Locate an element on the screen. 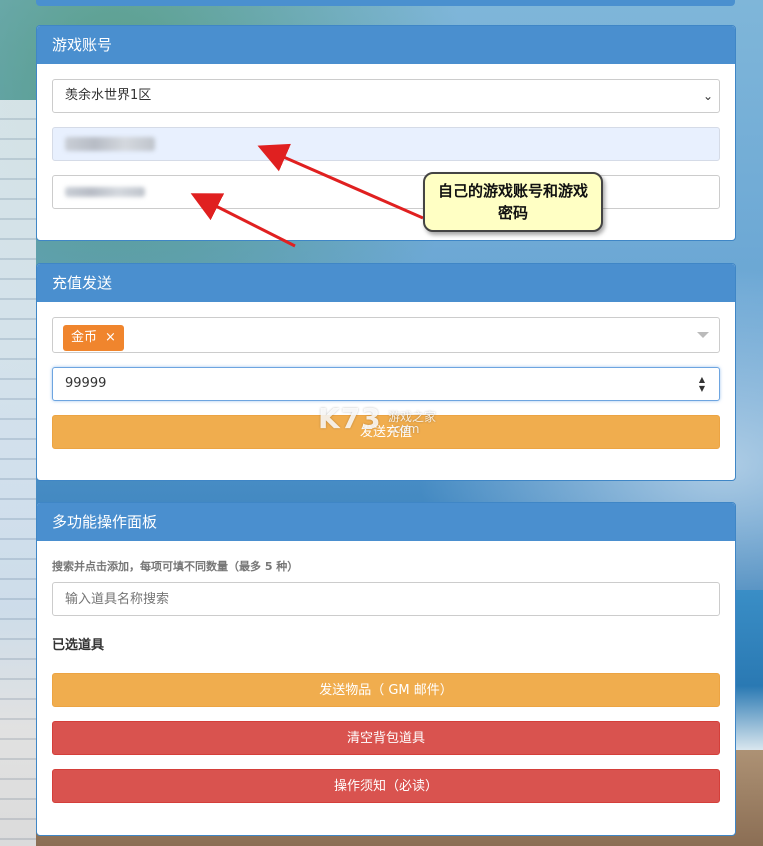  server-select: 羡余水世界1区 ⌄ is located at coordinates (386, 96).